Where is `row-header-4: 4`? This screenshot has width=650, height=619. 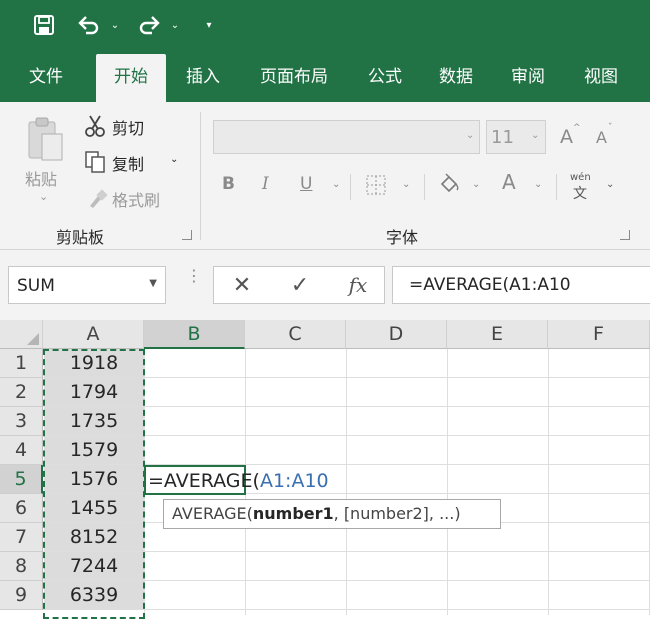 row-header-4: 4 is located at coordinates (21, 450).